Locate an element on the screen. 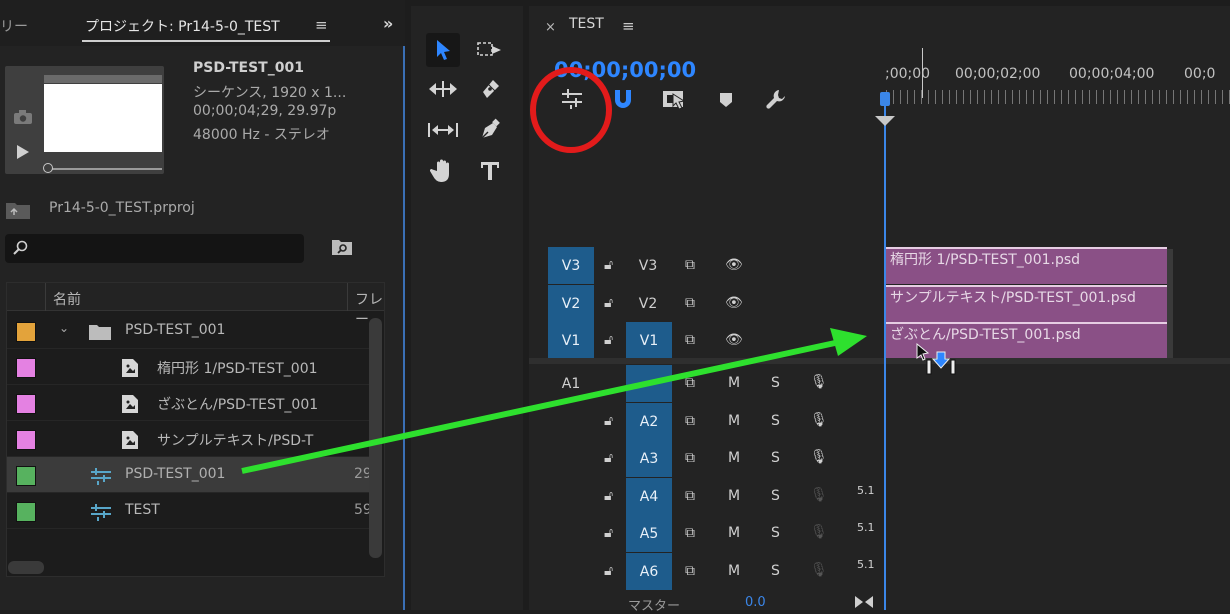 The image size is (1230, 614). drag-arrow is located at coordinates (538, 407).